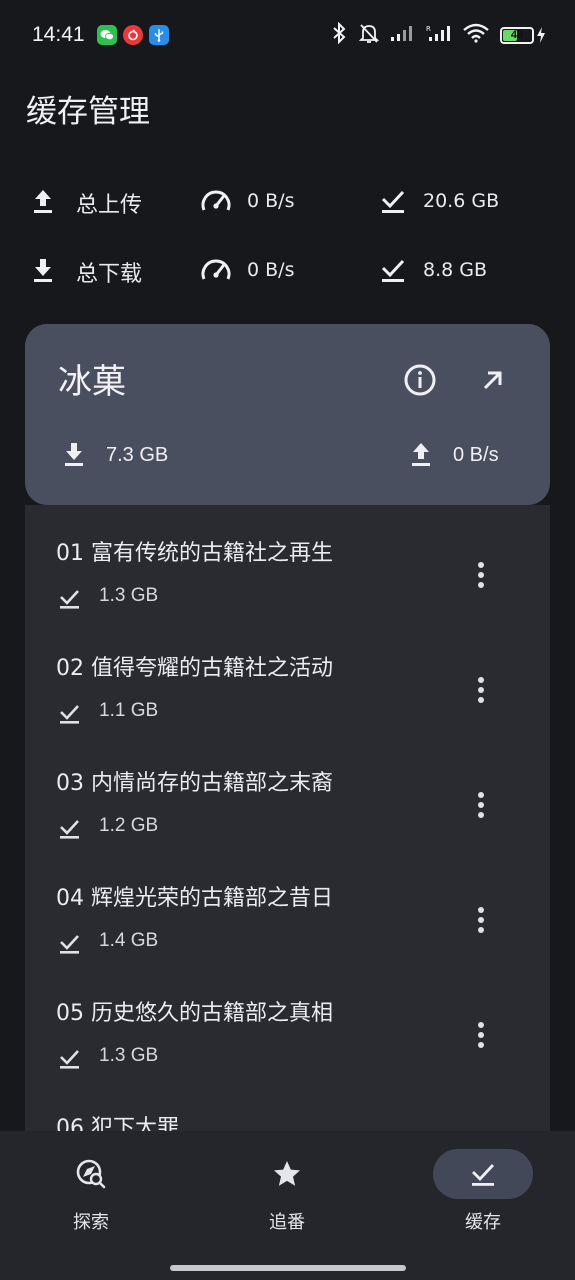 This screenshot has width=575, height=1280. Describe the element at coordinates (132, 35) in the screenshot. I see `netease-music-icon` at that location.